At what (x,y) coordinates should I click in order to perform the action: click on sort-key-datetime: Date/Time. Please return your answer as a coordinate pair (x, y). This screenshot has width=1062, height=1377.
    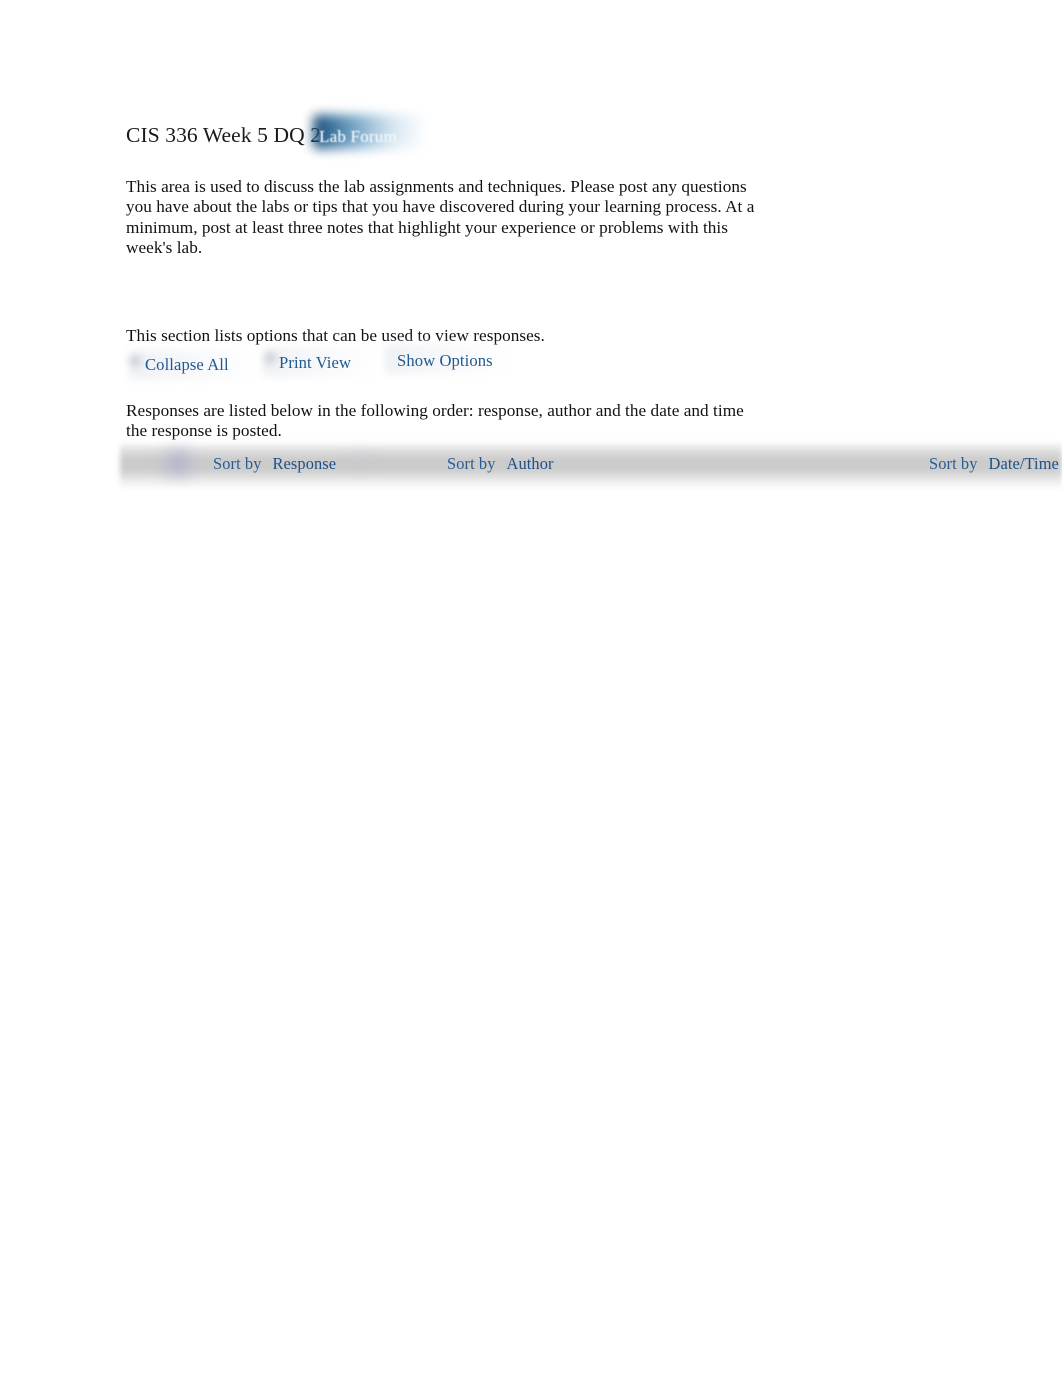
    Looking at the image, I should click on (1023, 463).